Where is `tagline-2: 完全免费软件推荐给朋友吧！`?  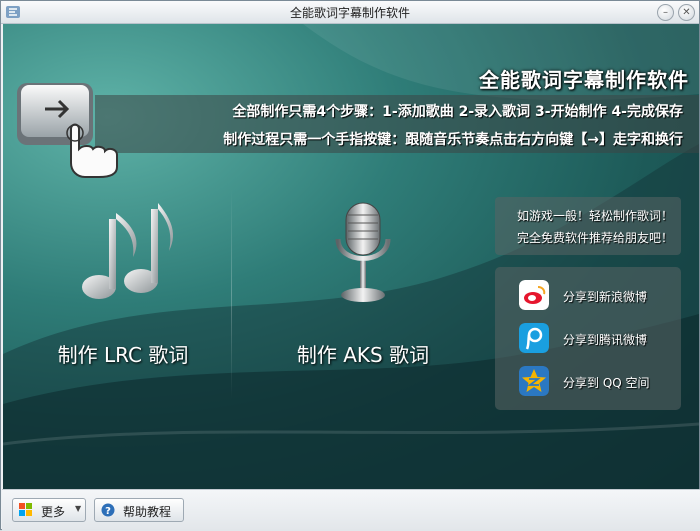
tagline-2: 完全免费软件推荐给朋友吧！ is located at coordinates (594, 238).